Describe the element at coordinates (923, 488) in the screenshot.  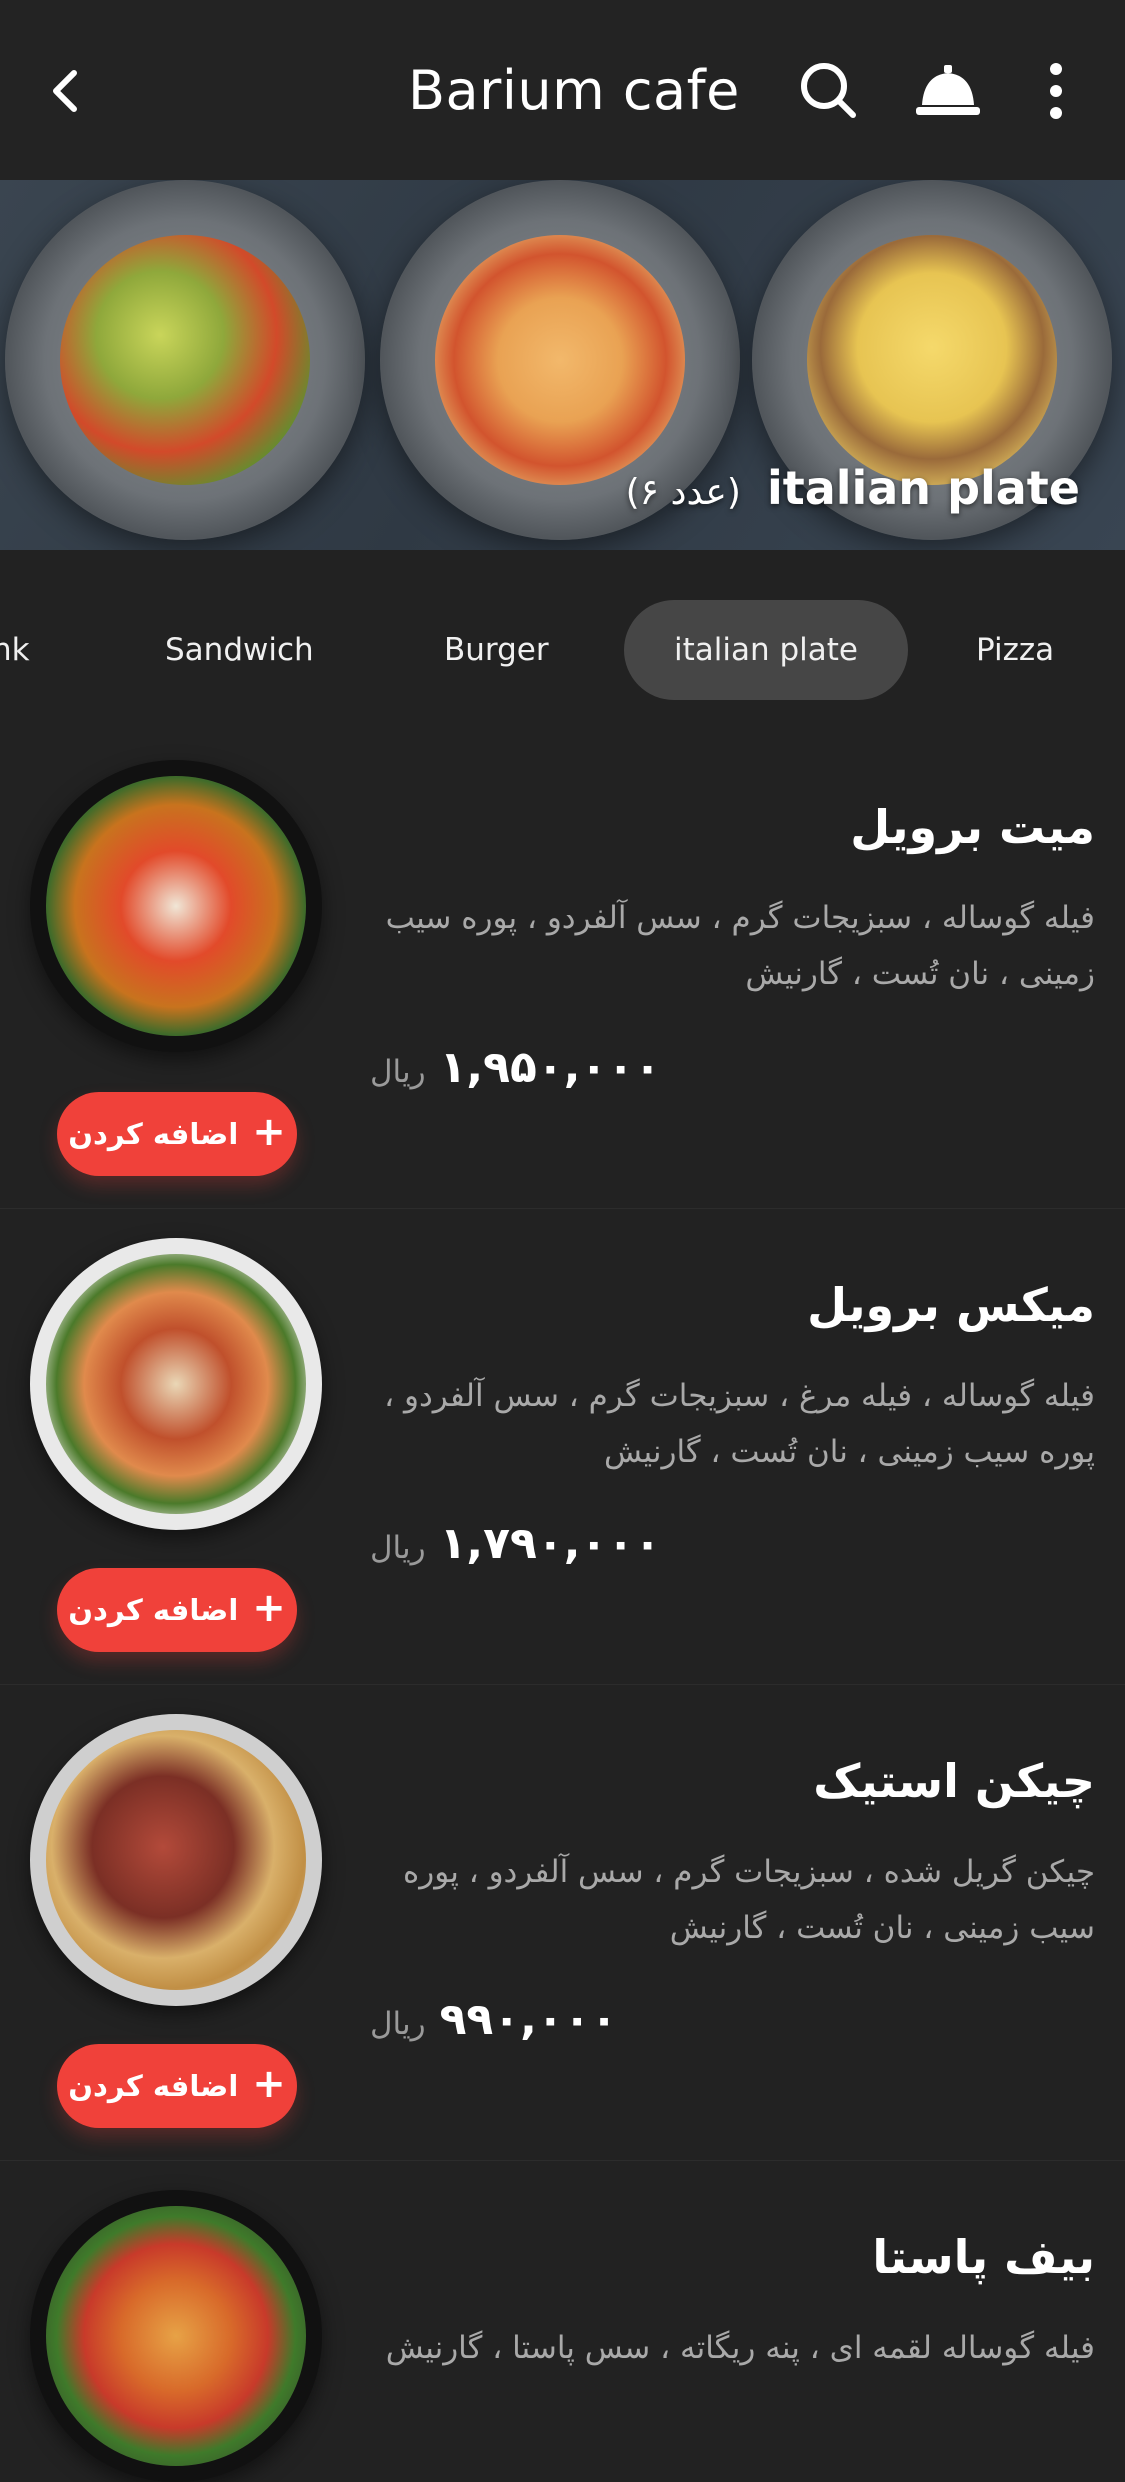
I see `category-name: italian plate` at that location.